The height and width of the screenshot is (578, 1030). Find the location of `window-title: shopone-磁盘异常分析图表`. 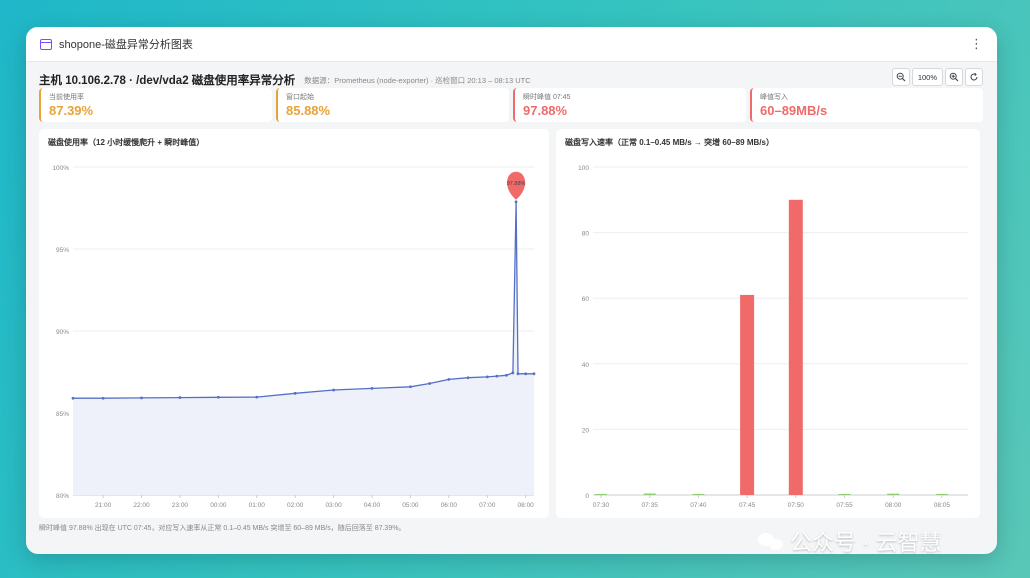

window-title: shopone-磁盘异常分析图表 is located at coordinates (126, 45).